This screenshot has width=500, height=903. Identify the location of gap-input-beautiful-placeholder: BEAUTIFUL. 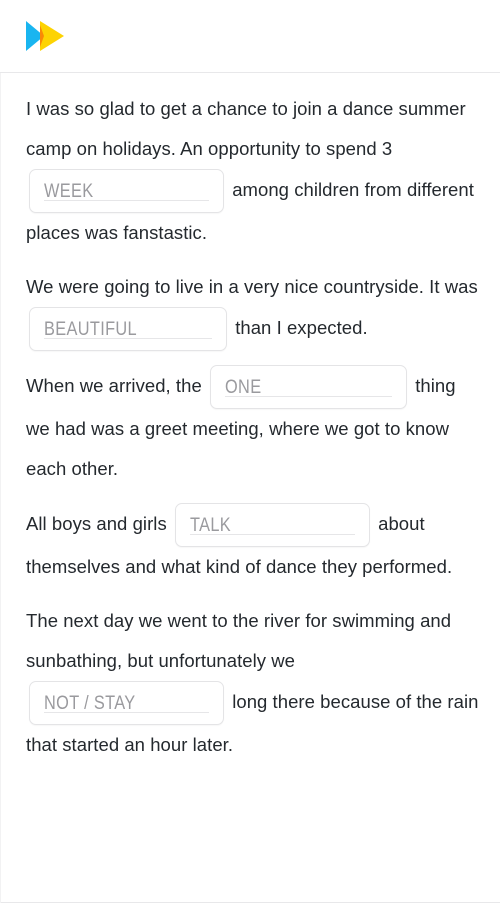
(90, 329).